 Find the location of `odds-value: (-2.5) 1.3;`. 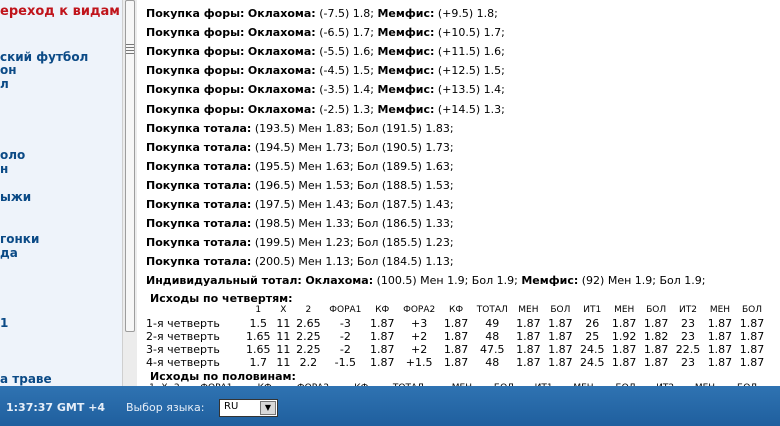

odds-value: (-2.5) 1.3; is located at coordinates (346, 109).